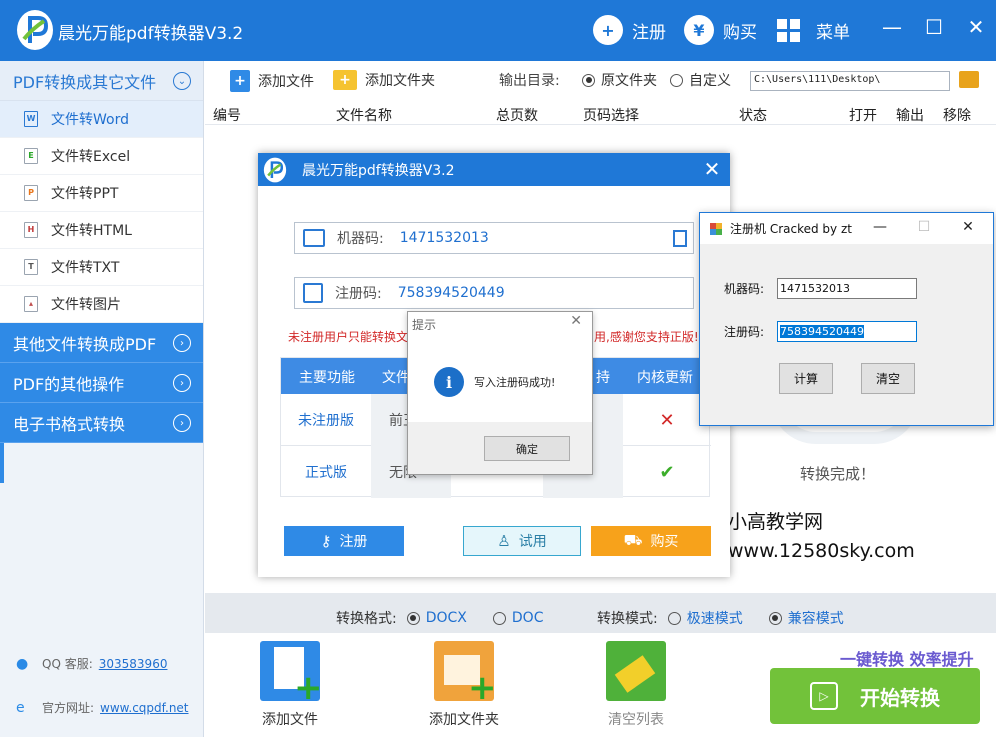 The height and width of the screenshot is (737, 996). I want to click on menu-button: 菜单, so click(813, 30).